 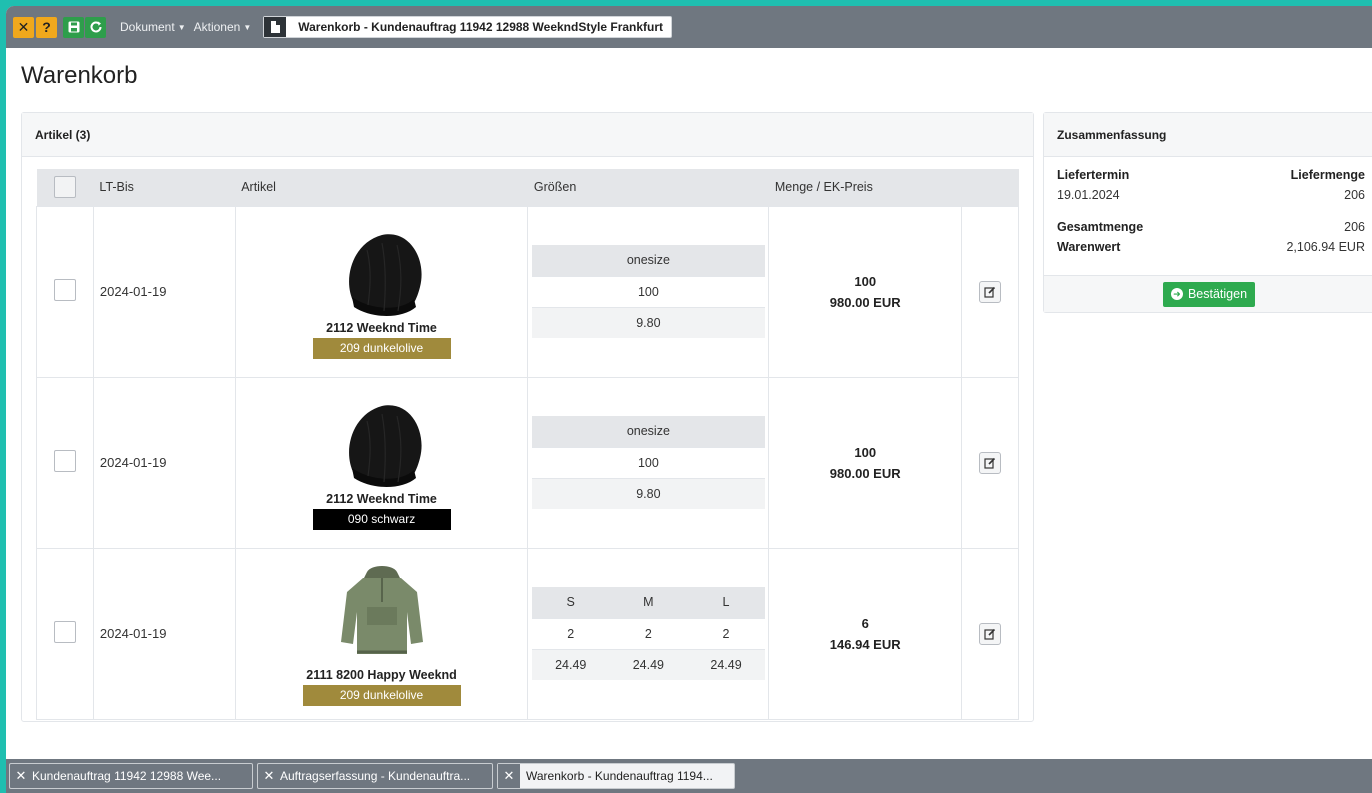 I want to click on article-name: 2112 Weeknd Time, so click(x=381, y=498).